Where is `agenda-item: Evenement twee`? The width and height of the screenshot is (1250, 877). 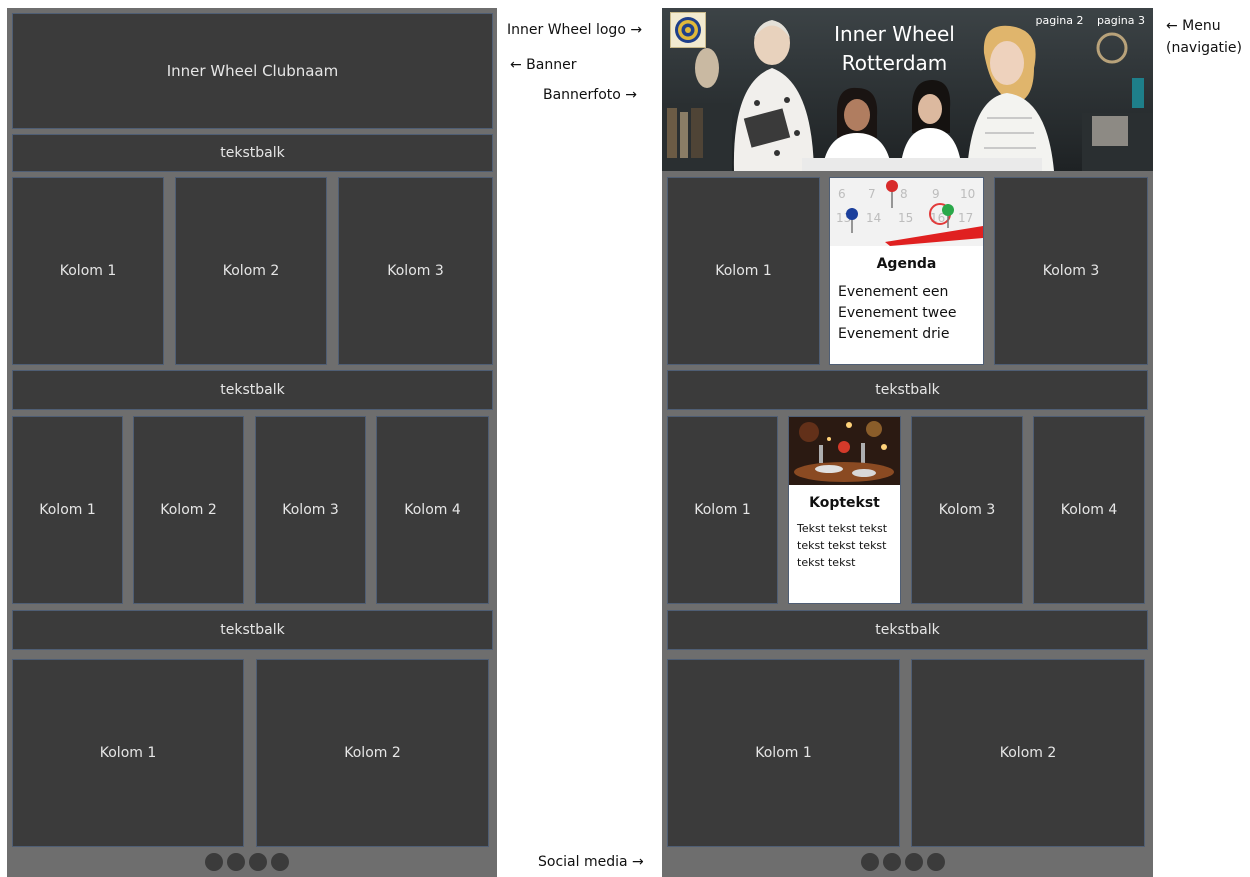 agenda-item: Evenement twee is located at coordinates (906, 313).